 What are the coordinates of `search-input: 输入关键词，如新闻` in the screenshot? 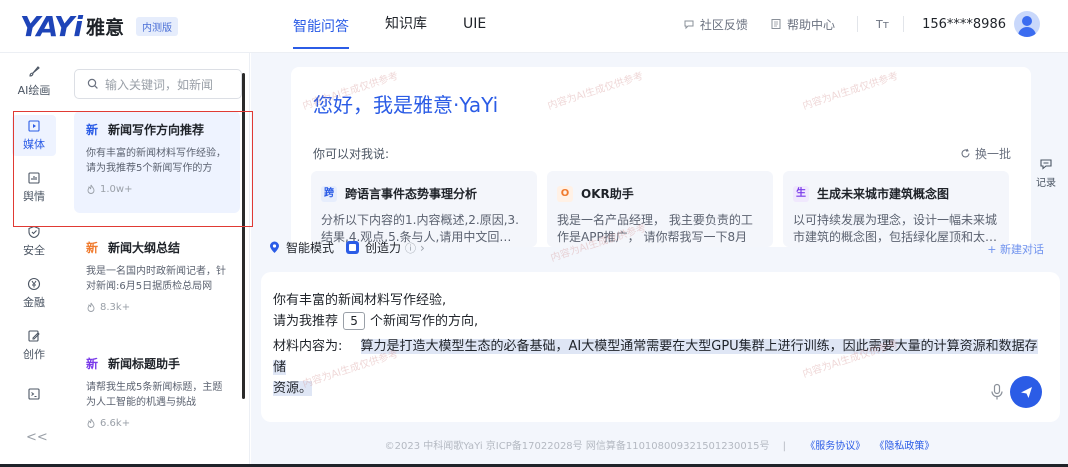 It's located at (158, 84).